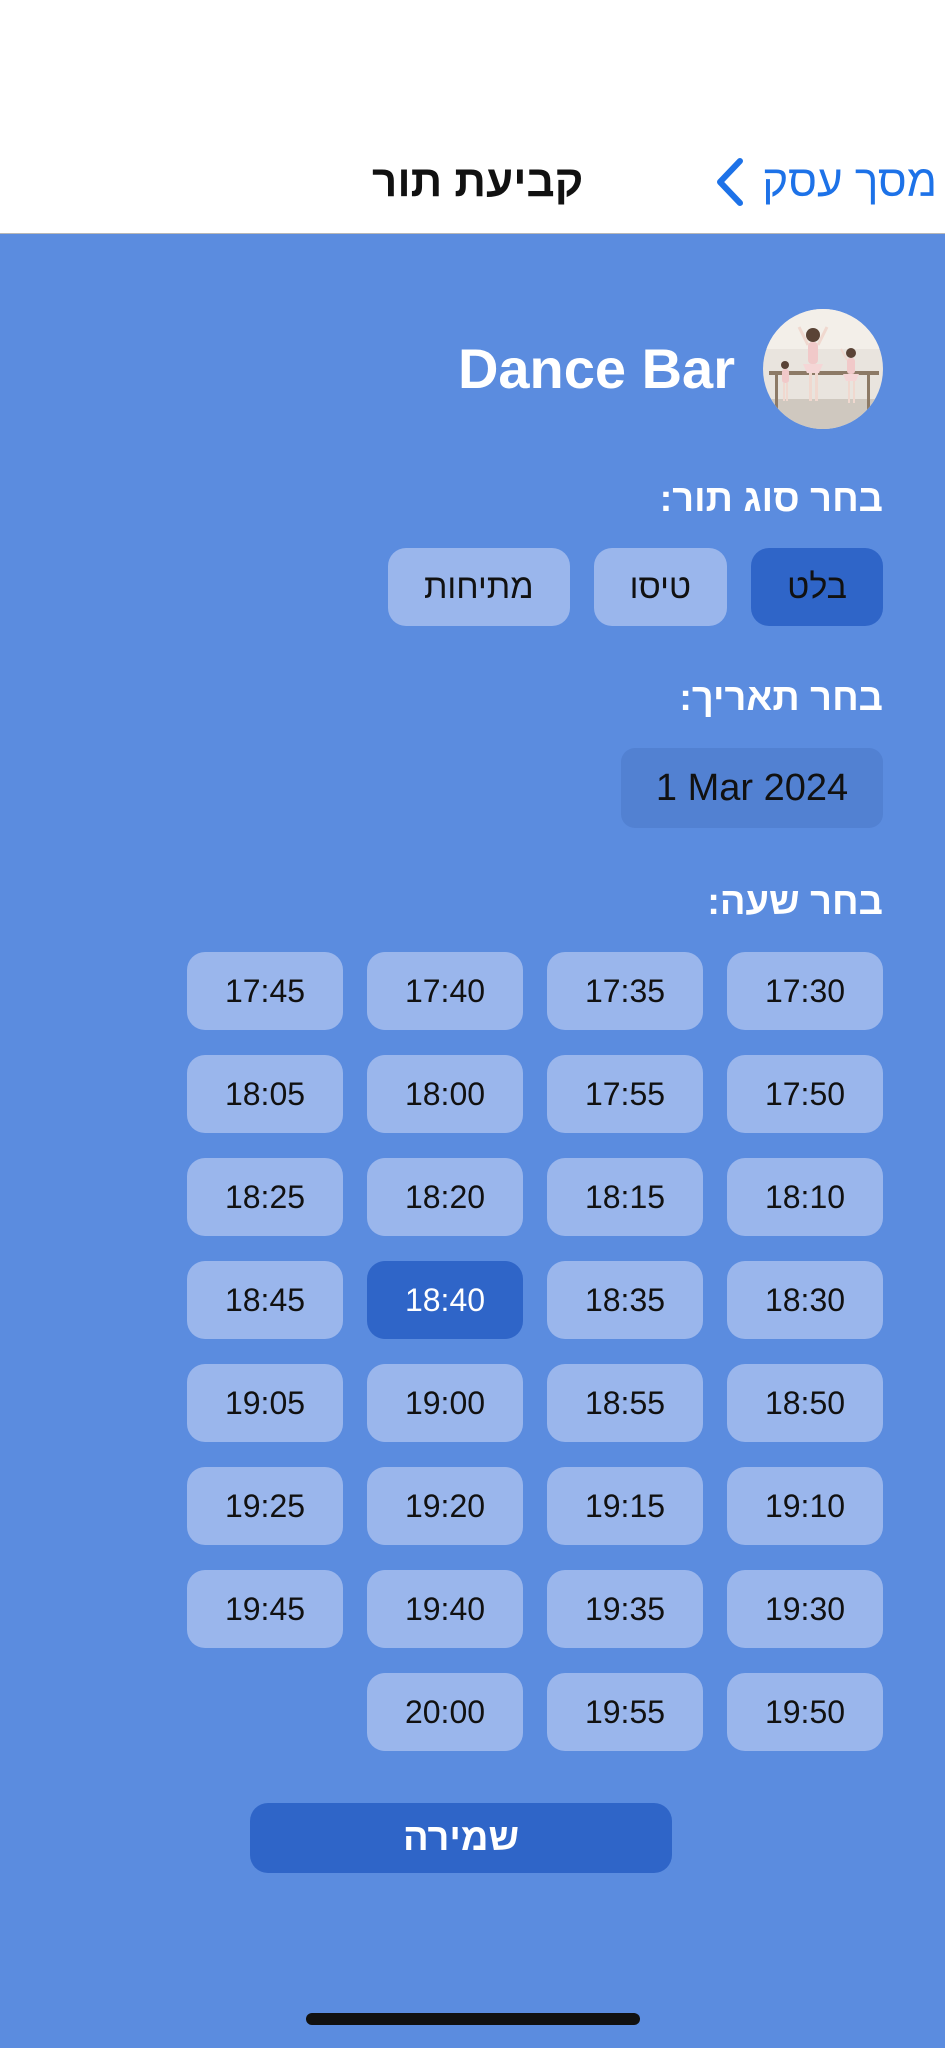 The width and height of the screenshot is (945, 2048). Describe the element at coordinates (805, 1506) in the screenshot. I see `time-slot: 19:10` at that location.